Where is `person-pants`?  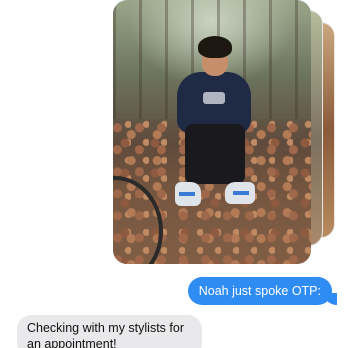 person-pants is located at coordinates (215, 154).